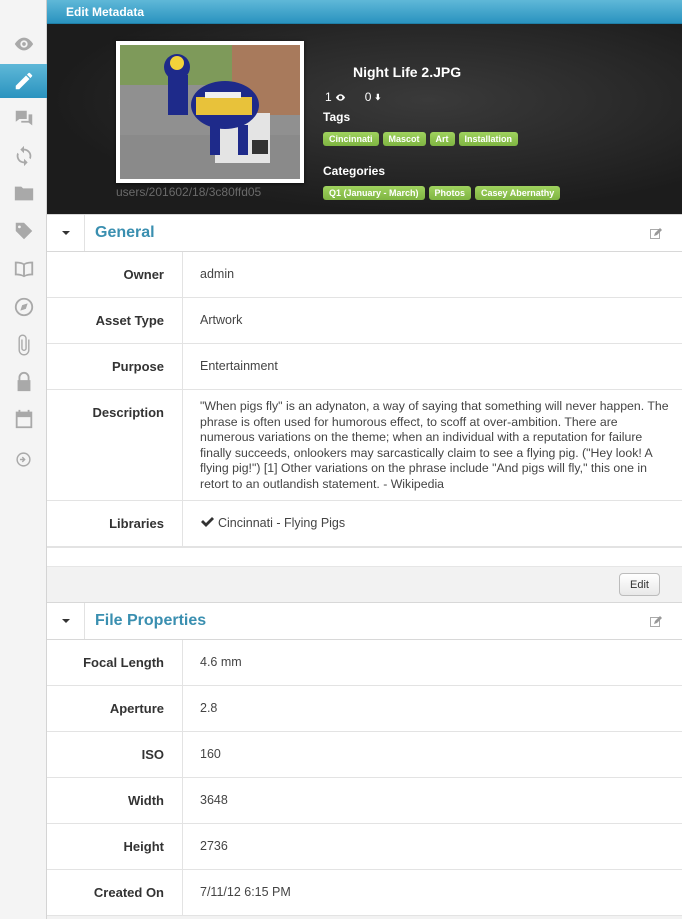  Describe the element at coordinates (364, 367) in the screenshot. I see `purpose-row: Purpose Entertainment` at that location.